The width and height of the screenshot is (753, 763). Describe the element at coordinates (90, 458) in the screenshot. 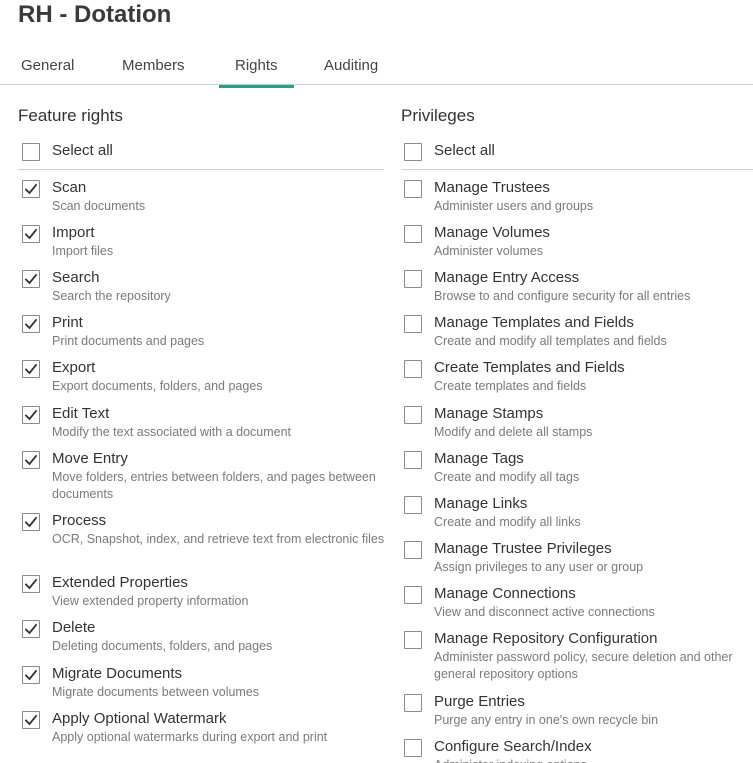

I see `feature-move-entry-label: Move Entry` at that location.